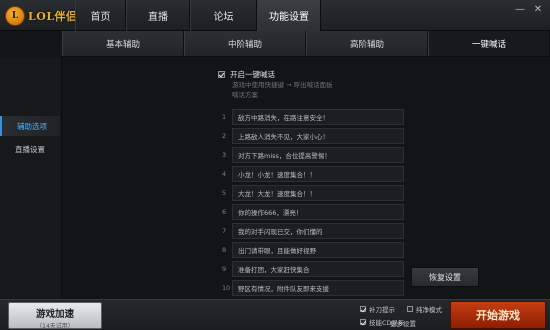 The width and height of the screenshot is (550, 330). Describe the element at coordinates (318, 231) in the screenshot. I see `message-input-7: 我的对手闪现已交，你们懂的` at that location.